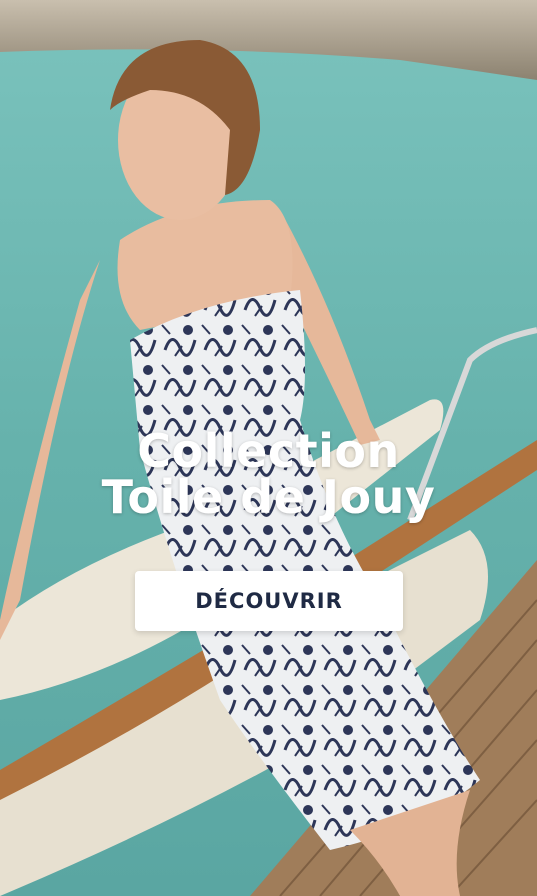 The height and width of the screenshot is (896, 537). I want to click on collection-title-line1: Collection, so click(268, 451).